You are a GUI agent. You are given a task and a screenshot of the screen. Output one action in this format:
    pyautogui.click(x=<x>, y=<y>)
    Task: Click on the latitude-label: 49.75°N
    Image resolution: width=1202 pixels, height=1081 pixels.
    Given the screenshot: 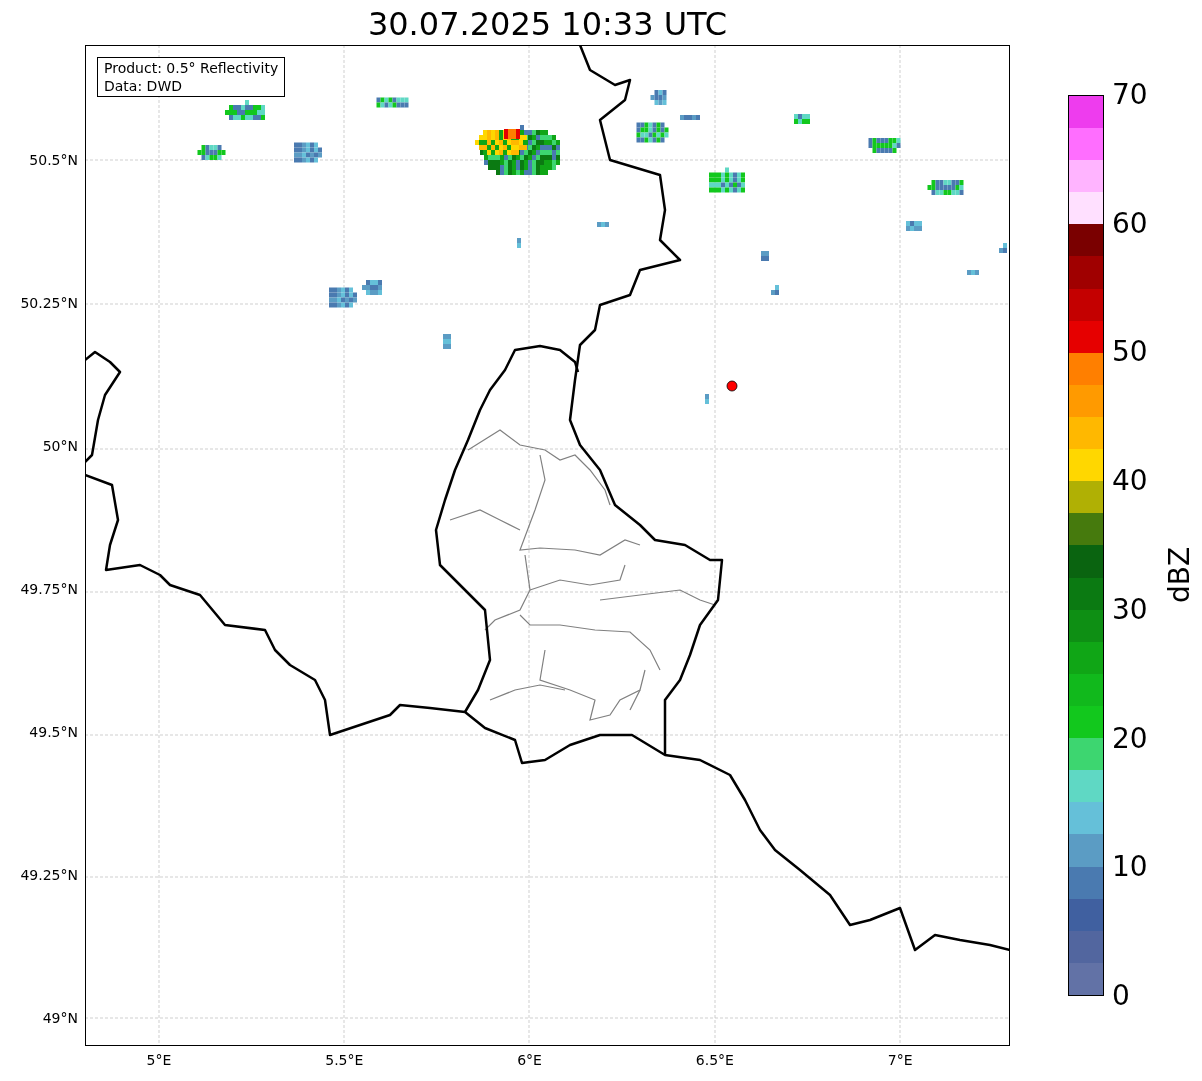 What is the action you would take?
    pyautogui.click(x=49, y=589)
    